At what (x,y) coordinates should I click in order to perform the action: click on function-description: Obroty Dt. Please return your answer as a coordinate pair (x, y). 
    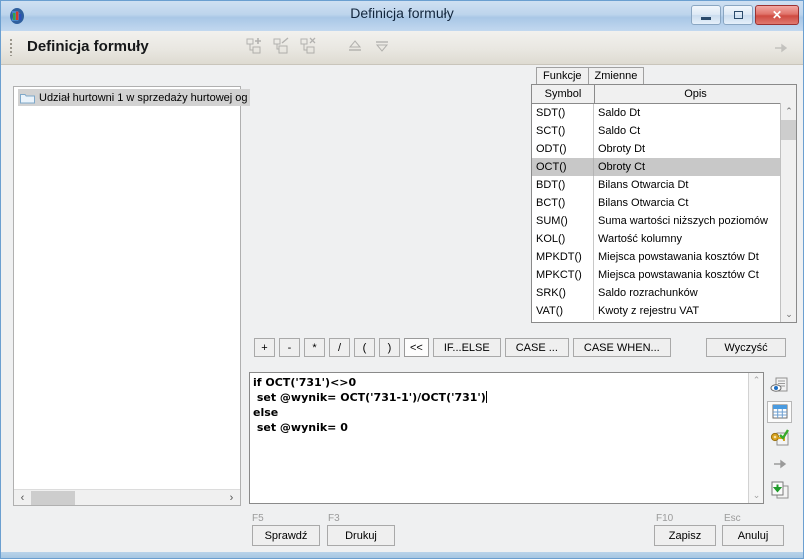
    Looking at the image, I should click on (622, 149).